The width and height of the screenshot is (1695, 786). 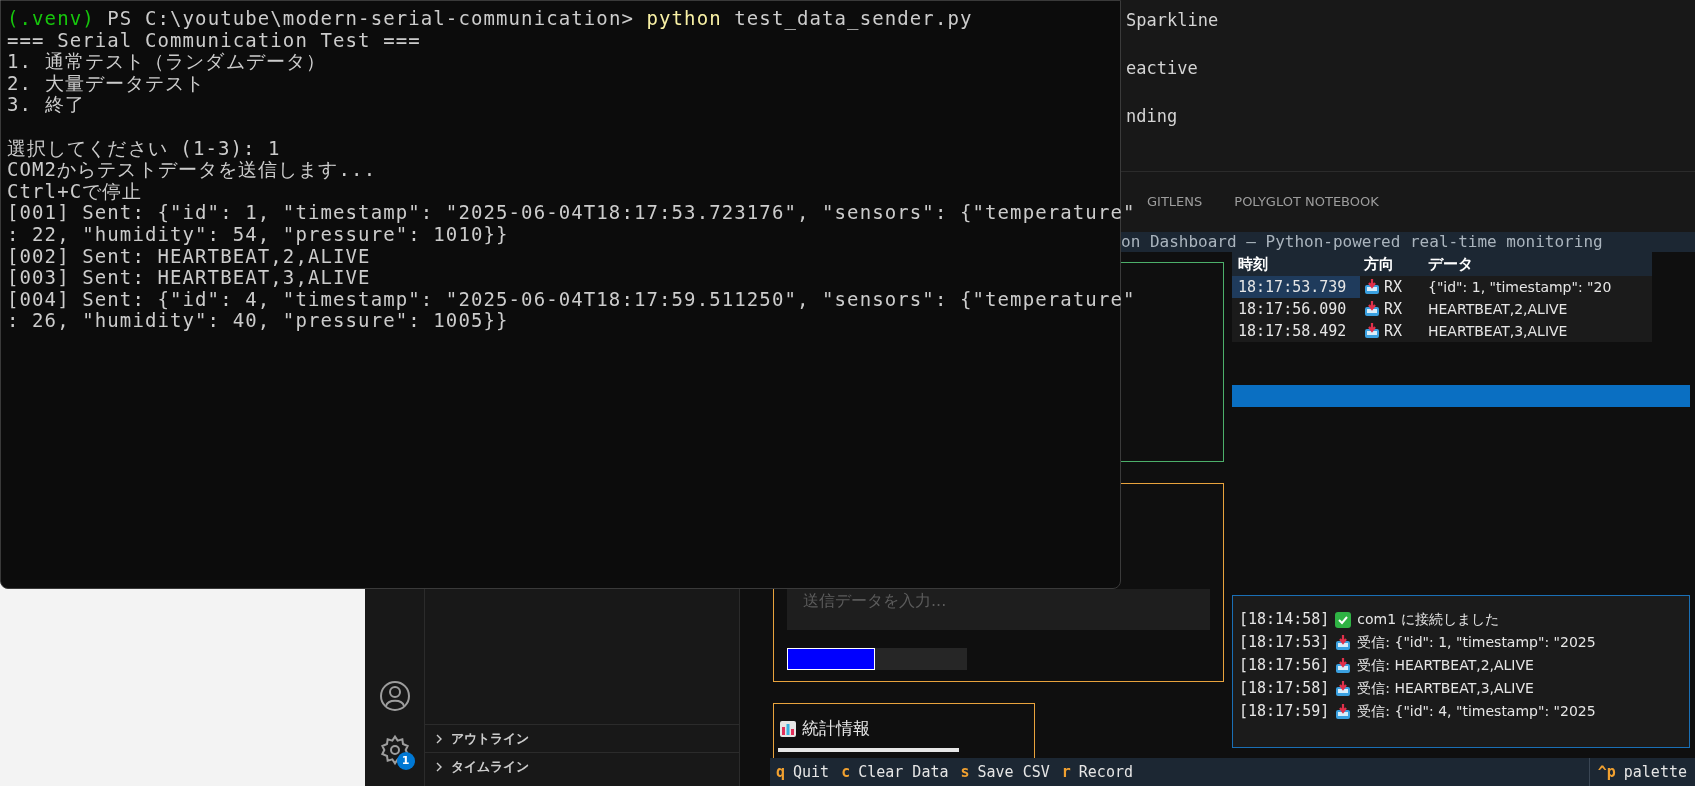 I want to click on command-args: test_data_sender.py, so click(x=853, y=19).